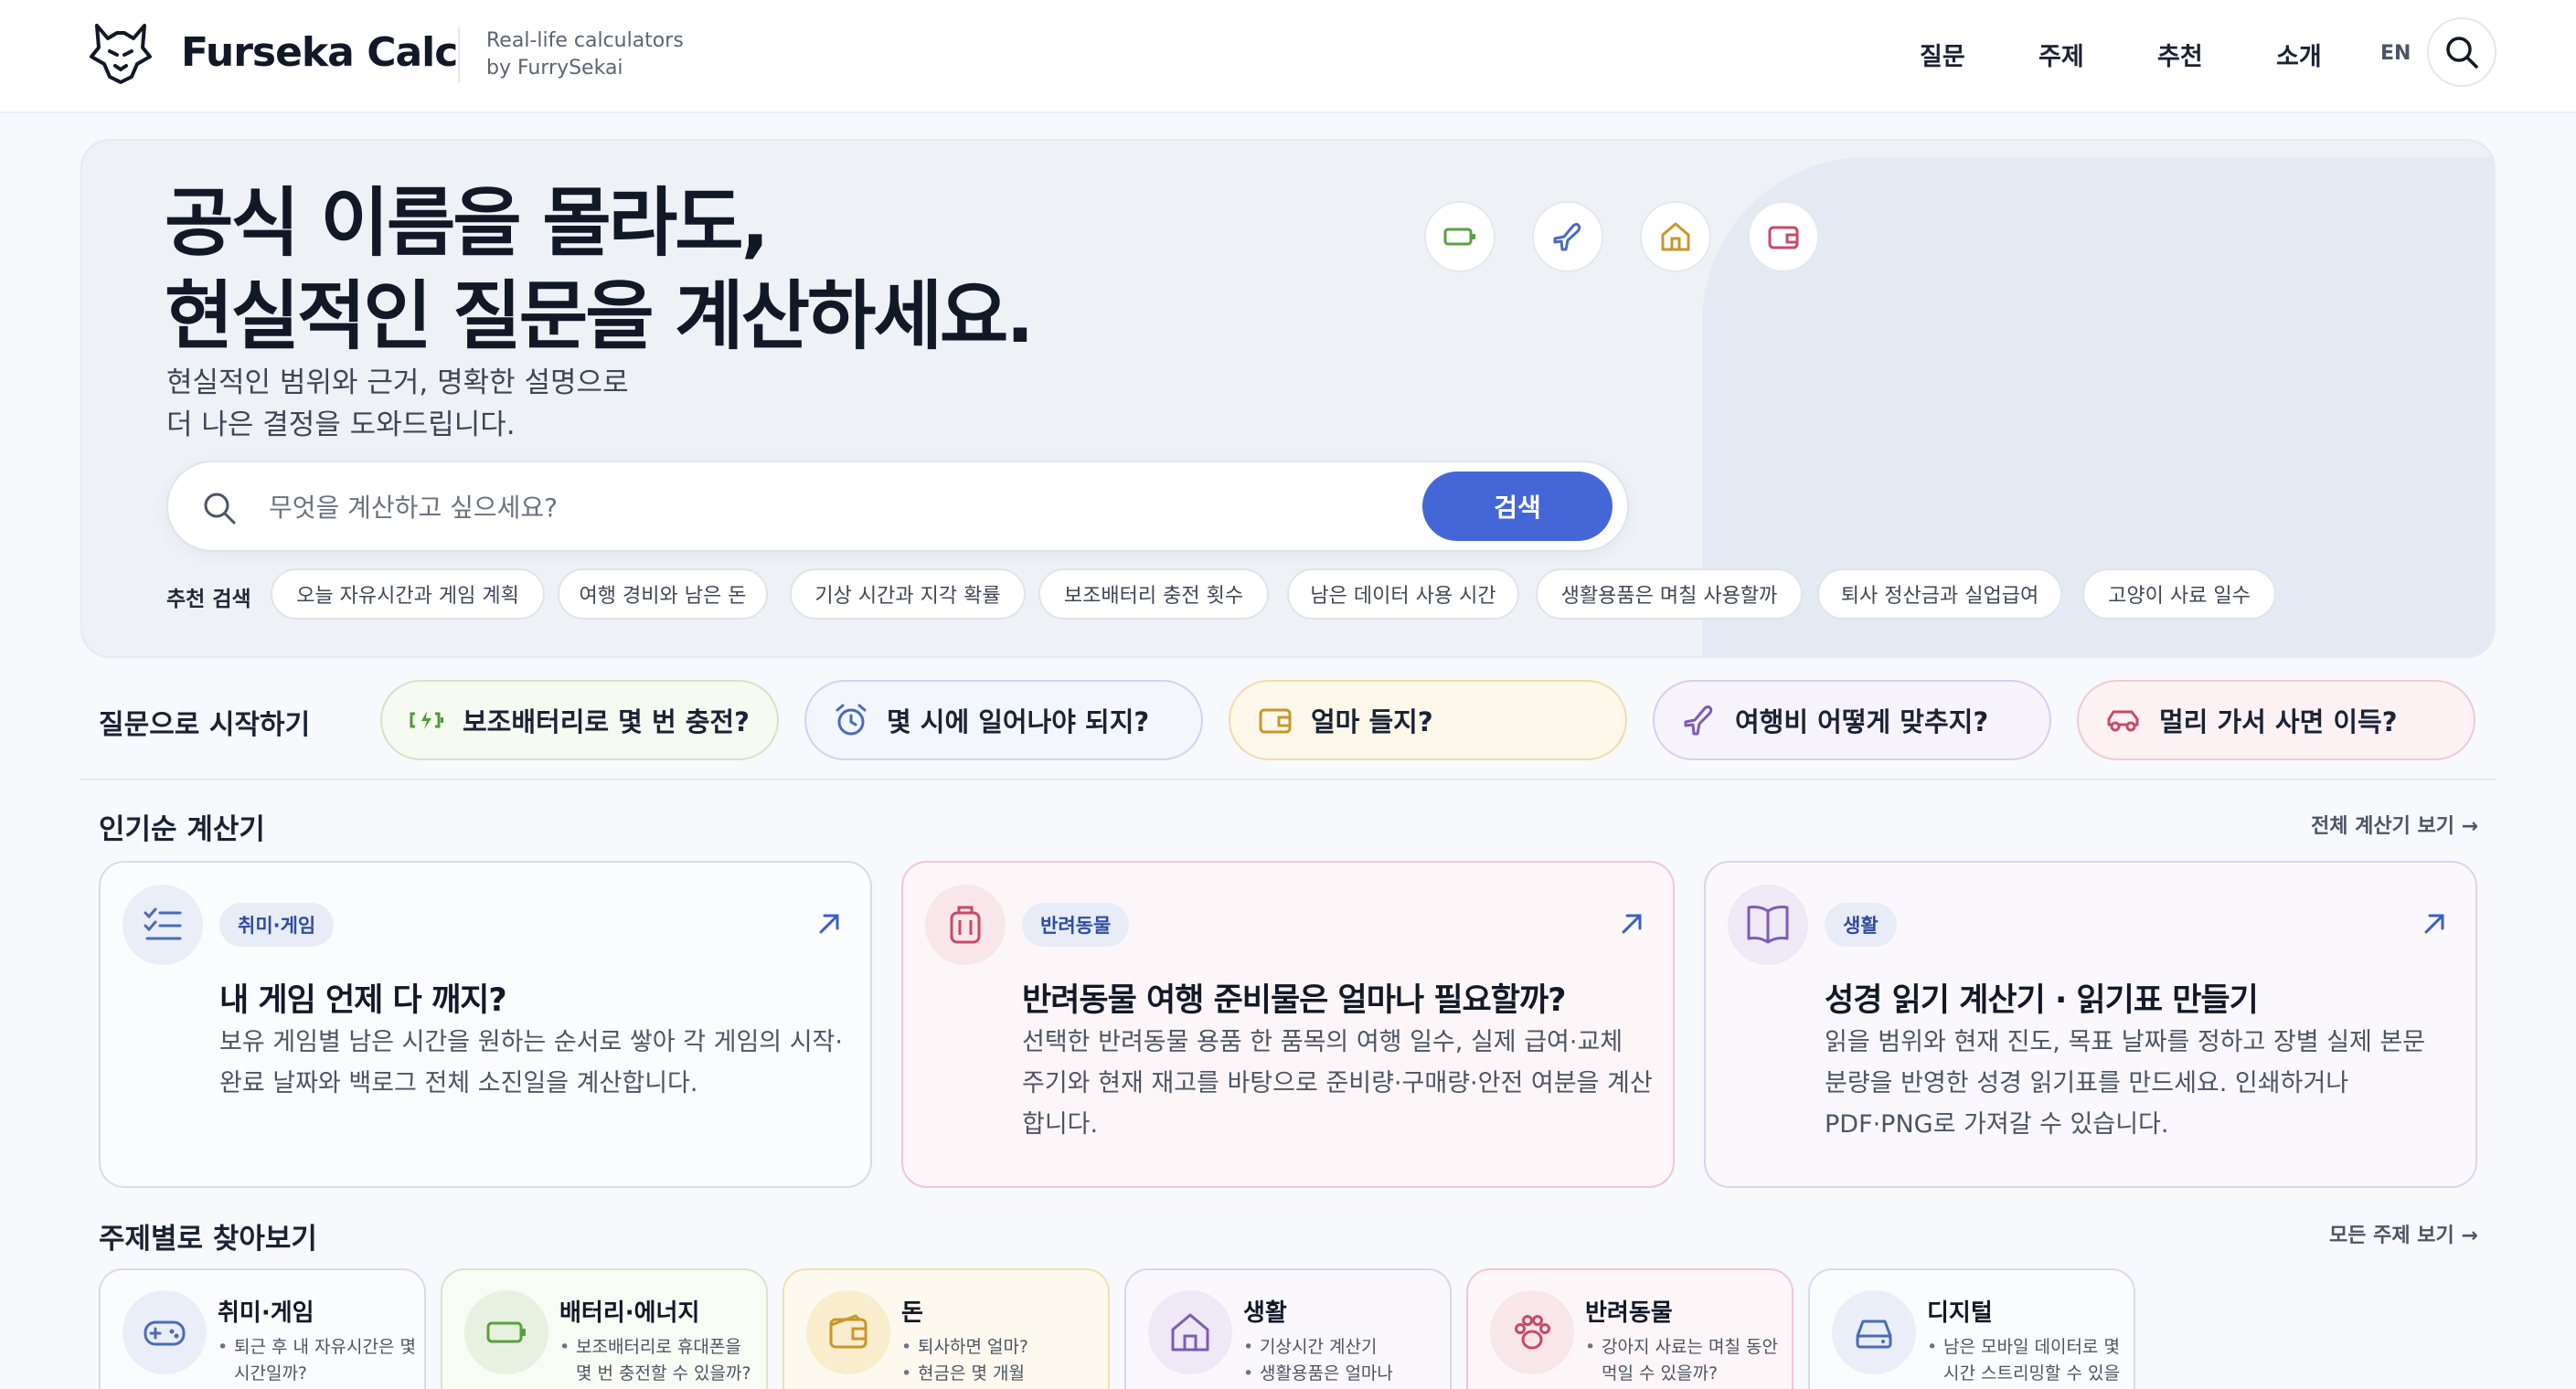  I want to click on chip-power-bank: 보조배터리 충전 횟수, so click(1153, 594).